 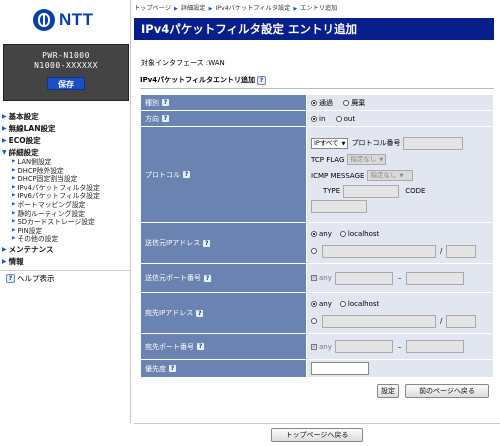 I want to click on dst-port-value: ✓ any –, so click(x=400, y=346).